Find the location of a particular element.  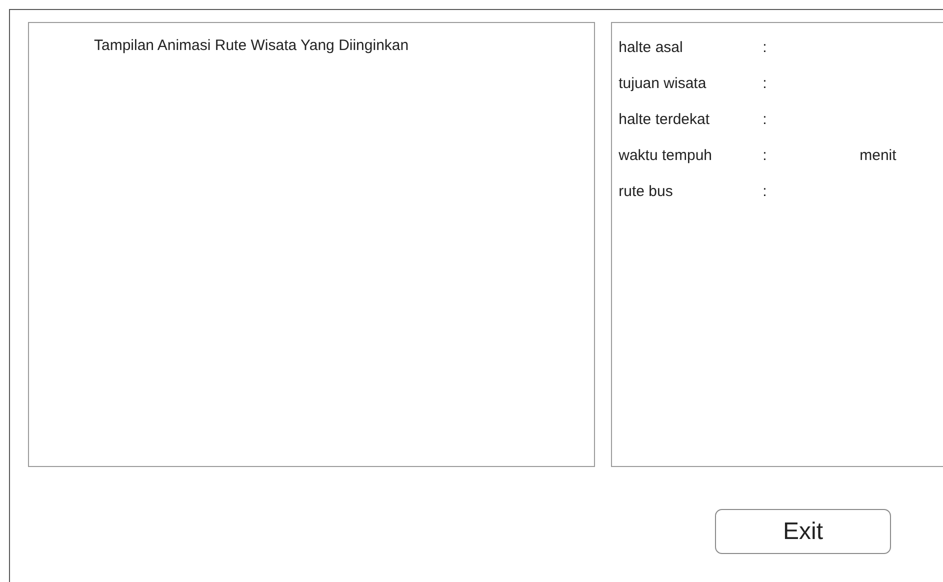

field-label: halte terdekat is located at coordinates (664, 119).